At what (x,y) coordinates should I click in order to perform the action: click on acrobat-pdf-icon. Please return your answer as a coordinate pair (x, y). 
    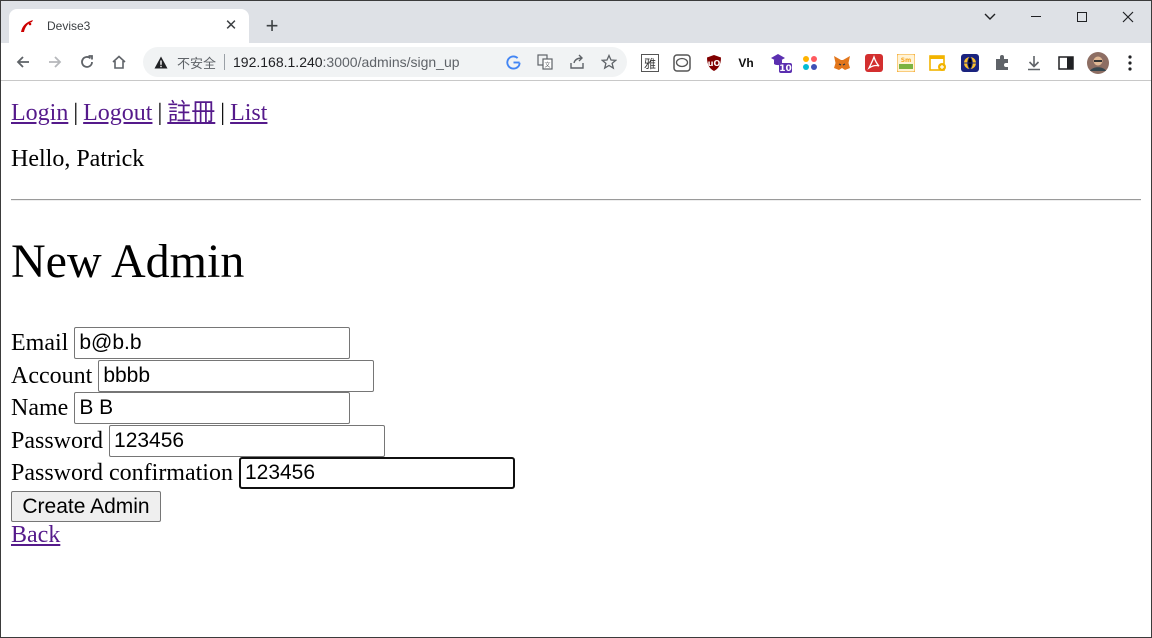
    Looking at the image, I should click on (874, 63).